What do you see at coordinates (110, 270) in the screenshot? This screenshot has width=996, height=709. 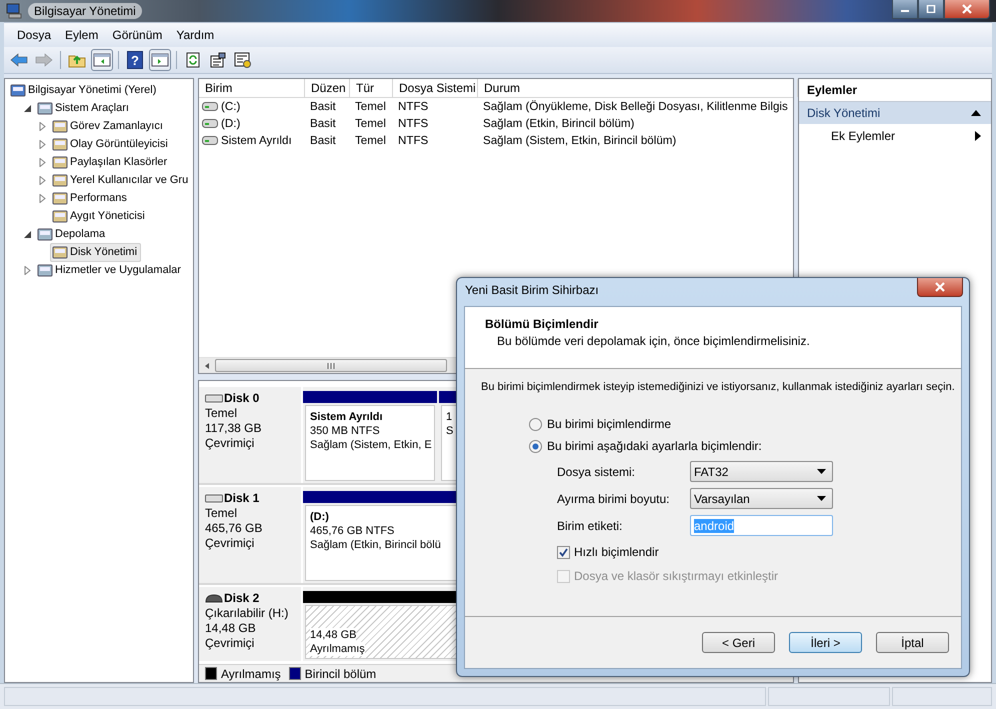 I see `tree-item: Hizmetler ve Uygulamalar` at bounding box center [110, 270].